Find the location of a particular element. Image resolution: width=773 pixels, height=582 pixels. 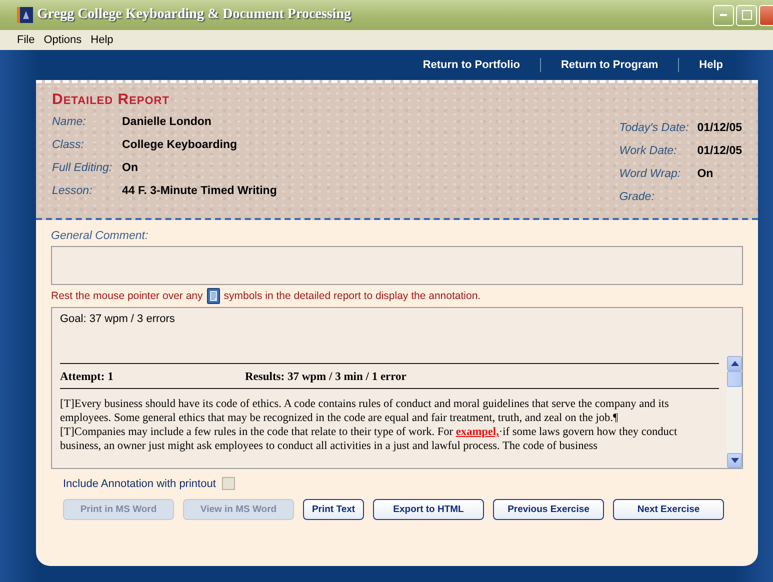

field-value: Danielle London is located at coordinates (167, 122).